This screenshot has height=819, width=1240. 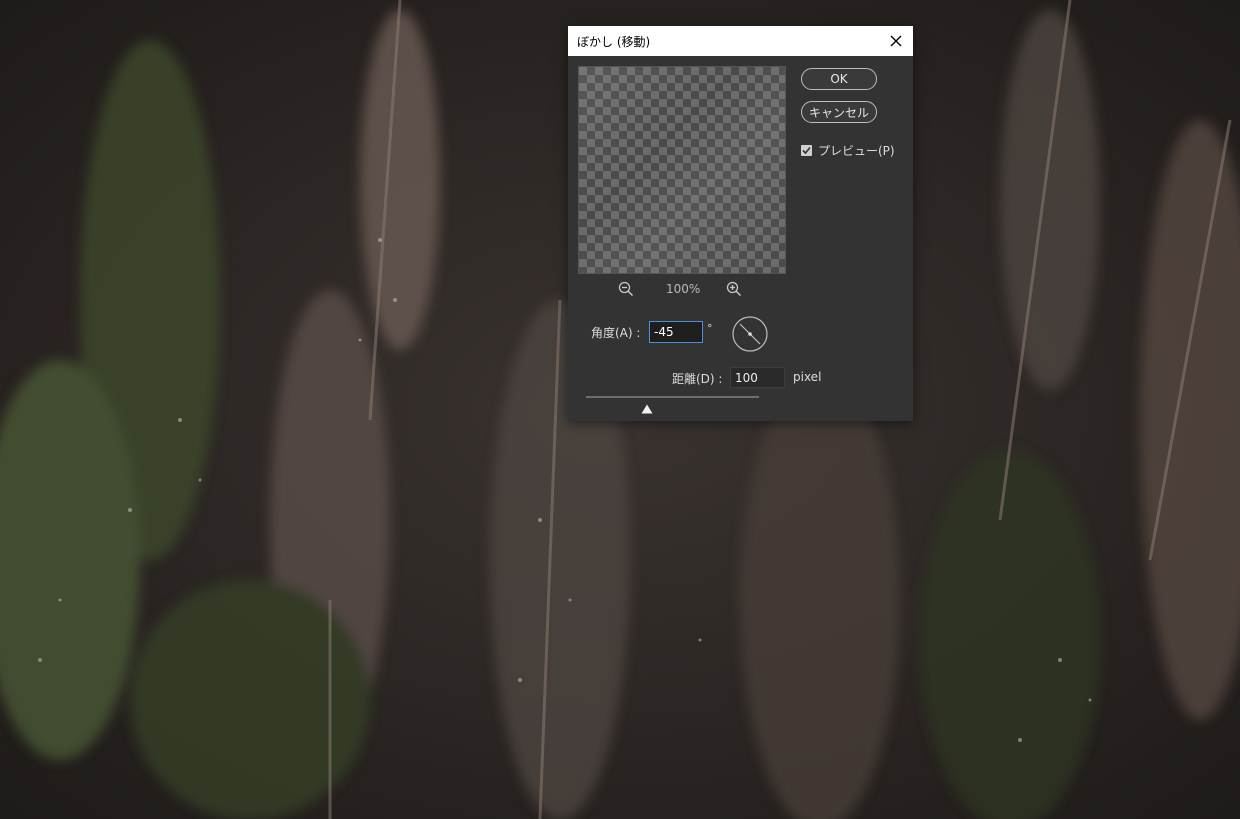 I want to click on slider-thumb-icon, so click(x=647, y=409).